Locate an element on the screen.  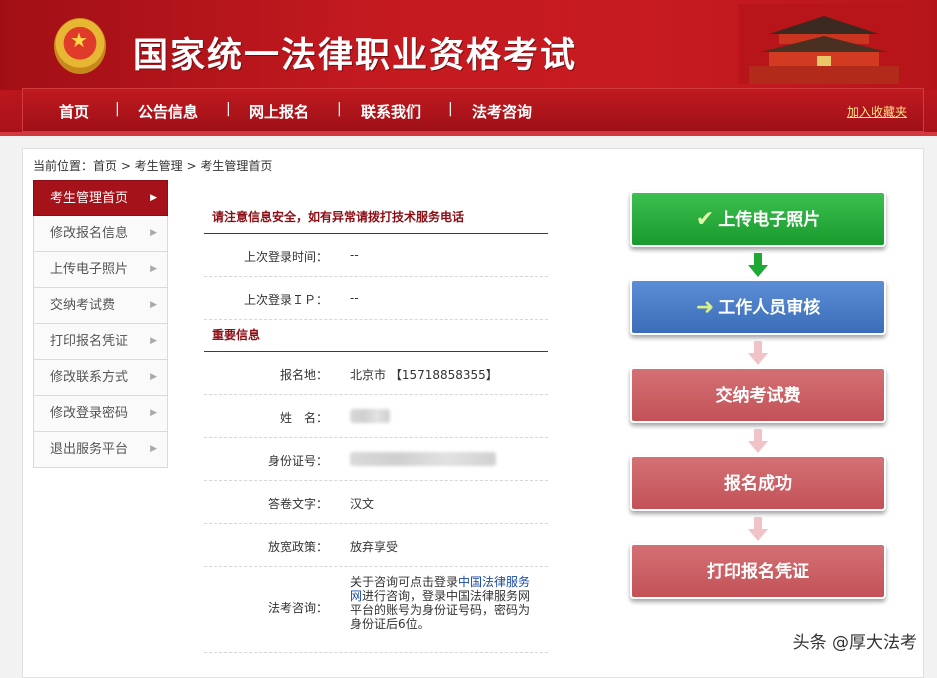
sidebar-item-label: 修改报名信息 is located at coordinates (89, 233).